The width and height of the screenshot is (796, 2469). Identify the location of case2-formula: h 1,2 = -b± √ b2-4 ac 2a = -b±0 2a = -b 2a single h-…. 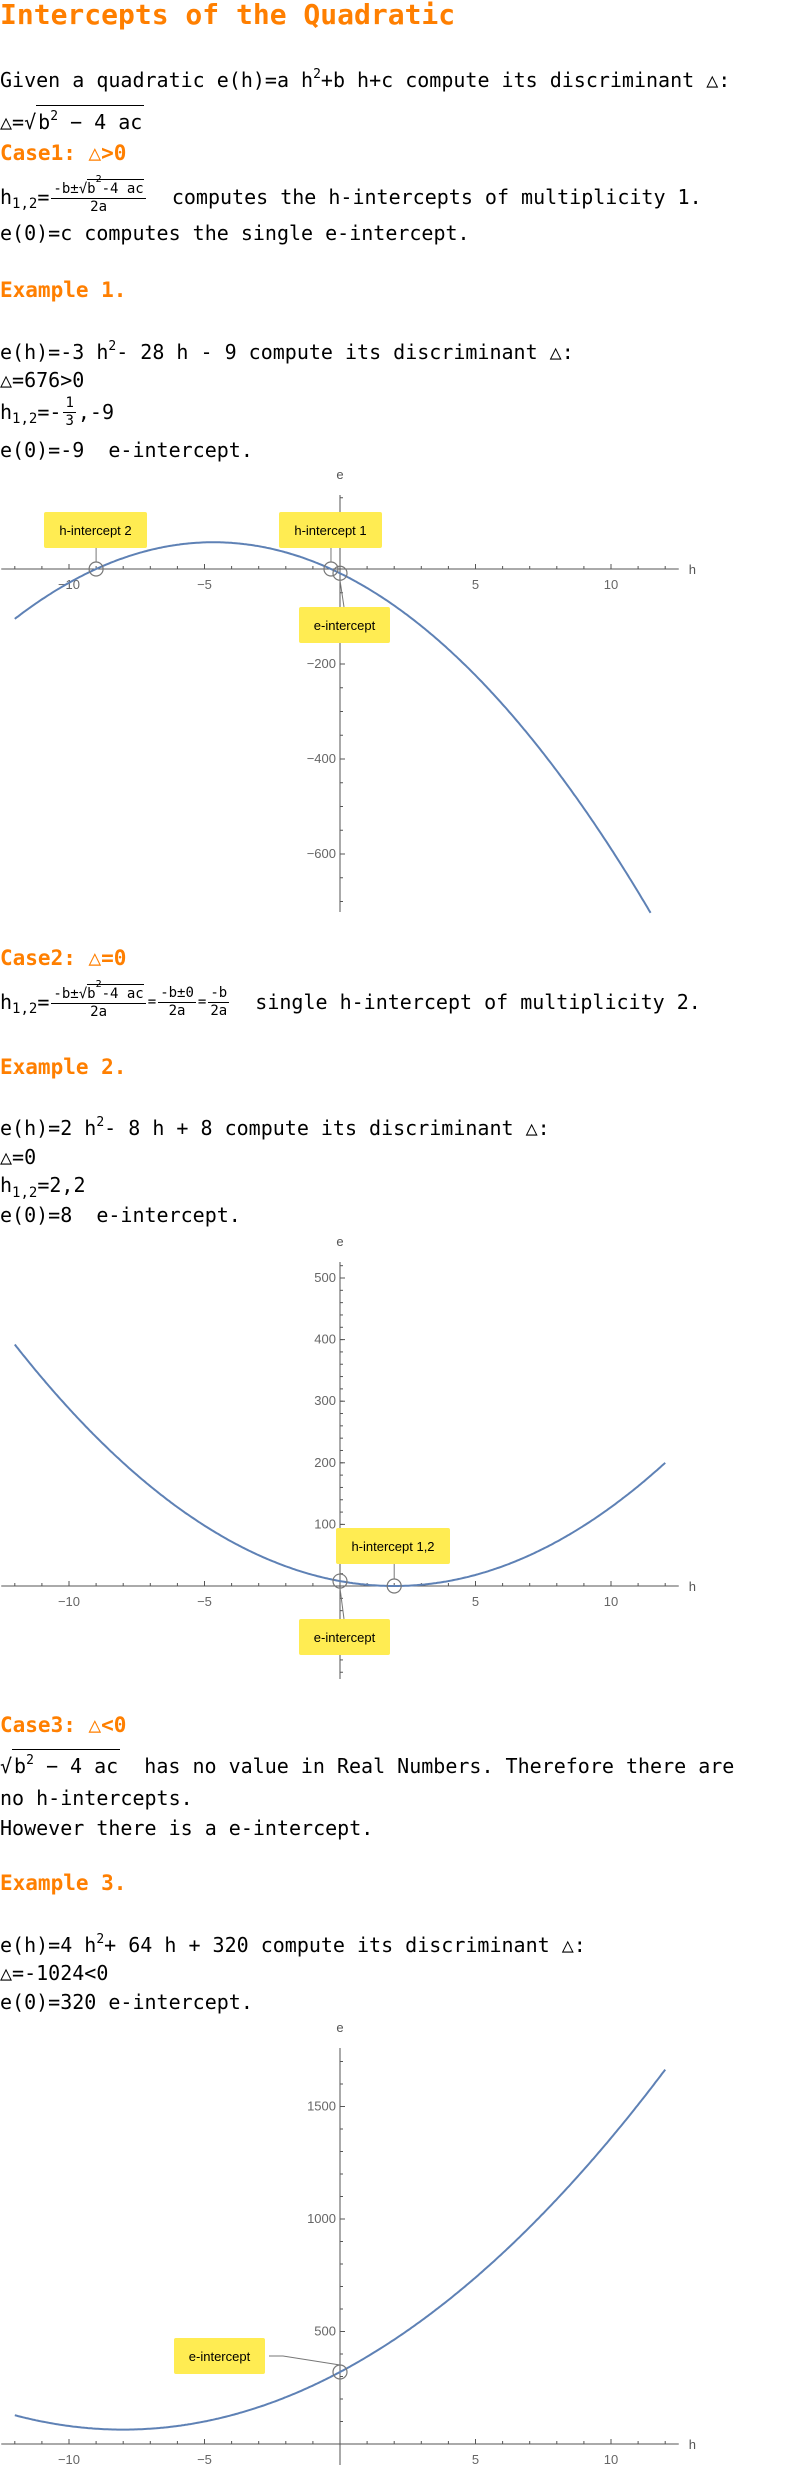
(350, 999).